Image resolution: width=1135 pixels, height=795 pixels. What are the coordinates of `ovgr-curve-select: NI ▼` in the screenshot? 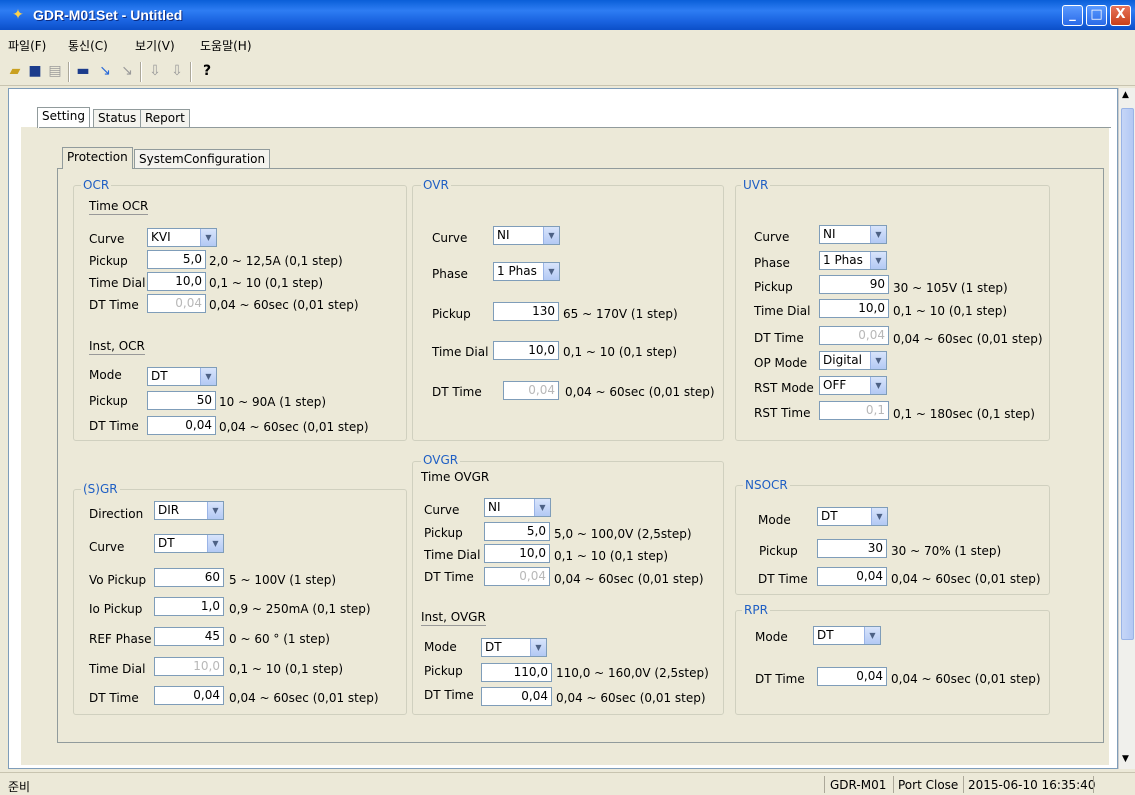 It's located at (517, 507).